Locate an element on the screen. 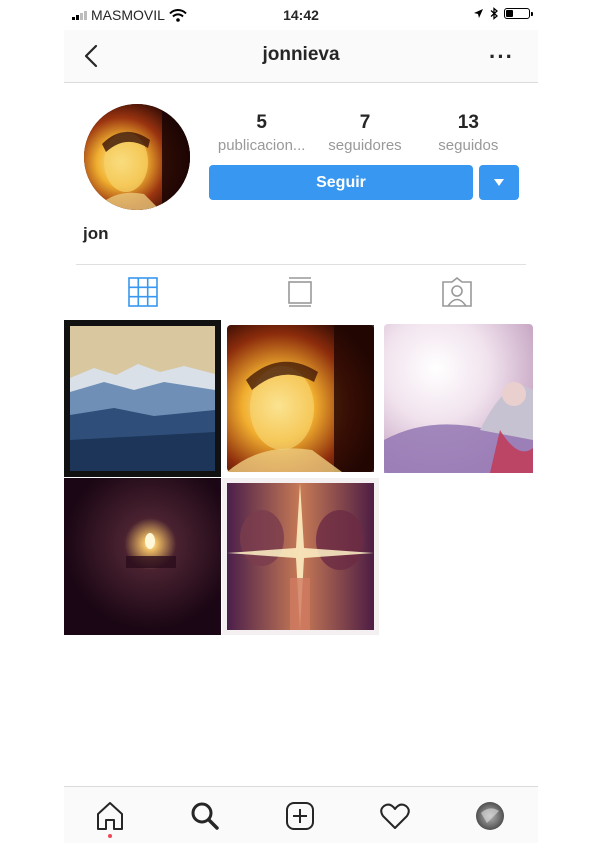 The width and height of the screenshot is (595, 843). profile-header: jonnieva ··· is located at coordinates (301, 56).